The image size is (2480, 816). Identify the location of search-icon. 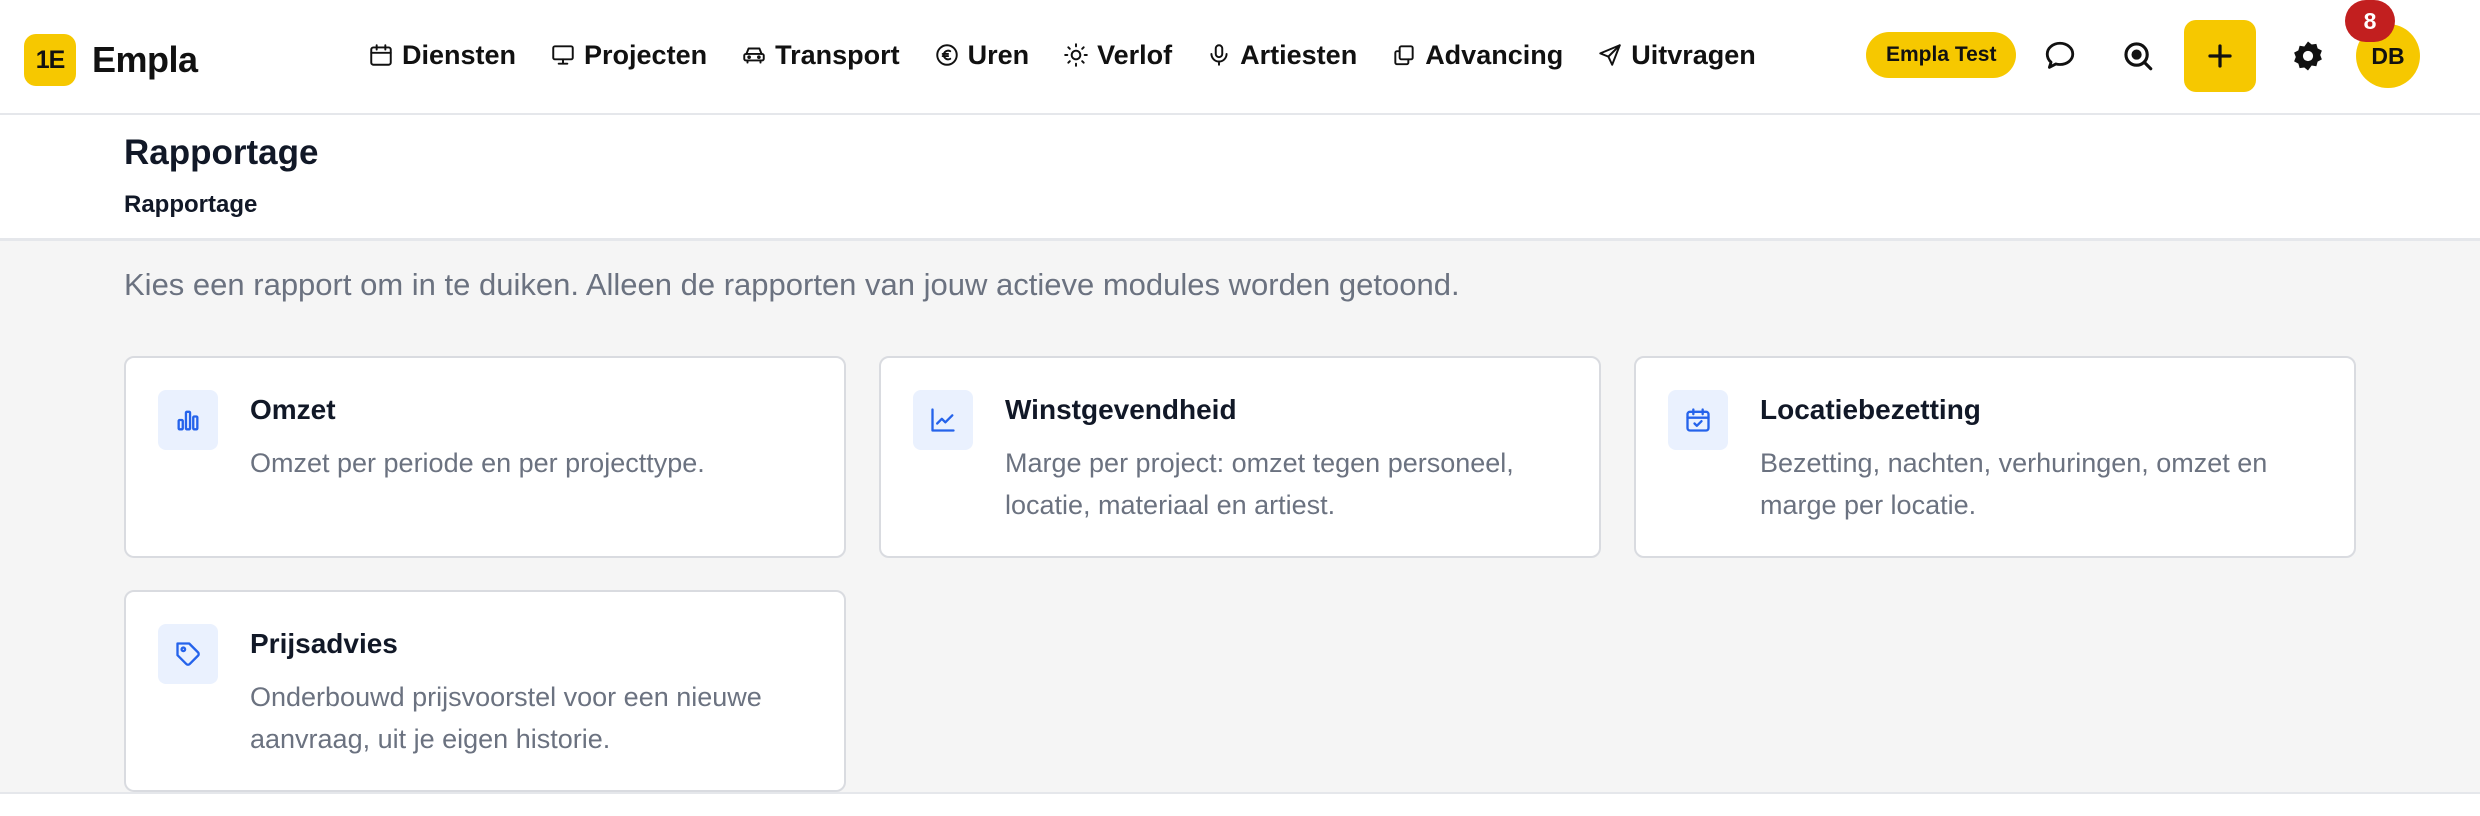
(2138, 56).